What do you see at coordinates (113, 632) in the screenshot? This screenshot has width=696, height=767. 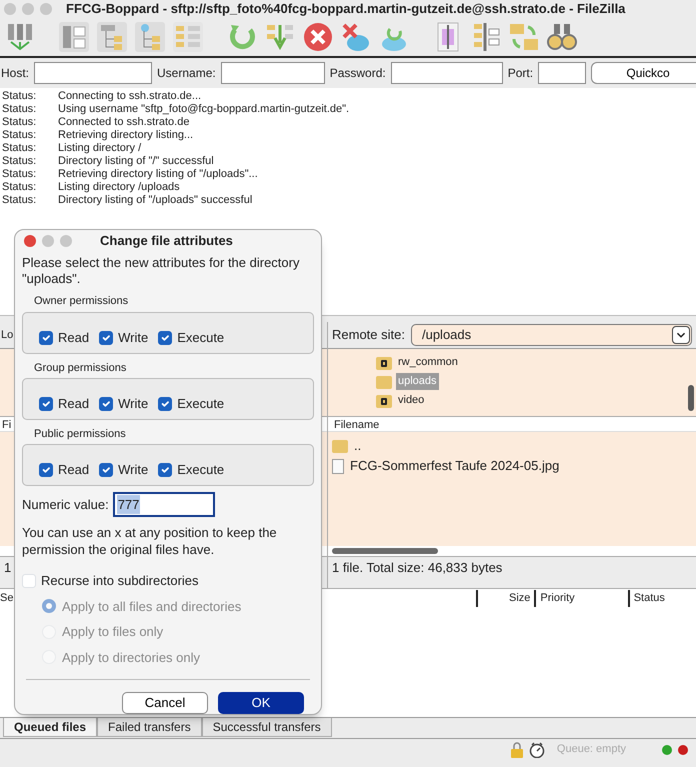 I see `radio-label: Apply to files only` at bounding box center [113, 632].